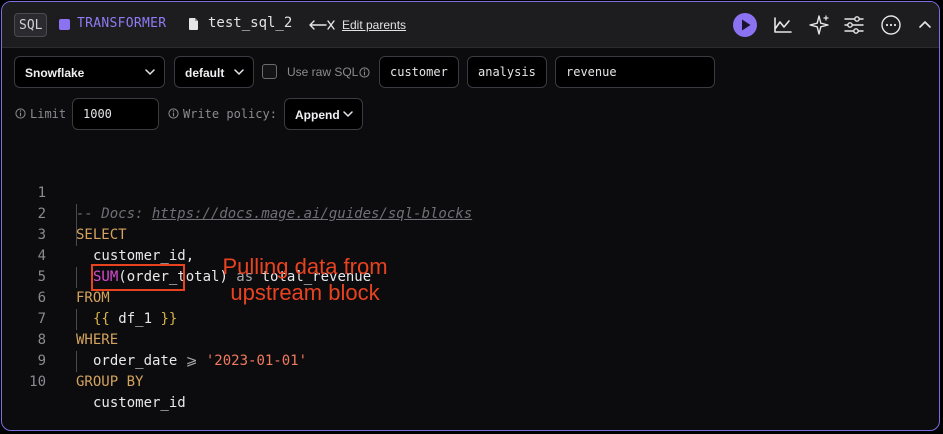 This screenshot has width=943, height=434. What do you see at coordinates (374, 25) in the screenshot?
I see `edit-parents-link: Edit parents` at bounding box center [374, 25].